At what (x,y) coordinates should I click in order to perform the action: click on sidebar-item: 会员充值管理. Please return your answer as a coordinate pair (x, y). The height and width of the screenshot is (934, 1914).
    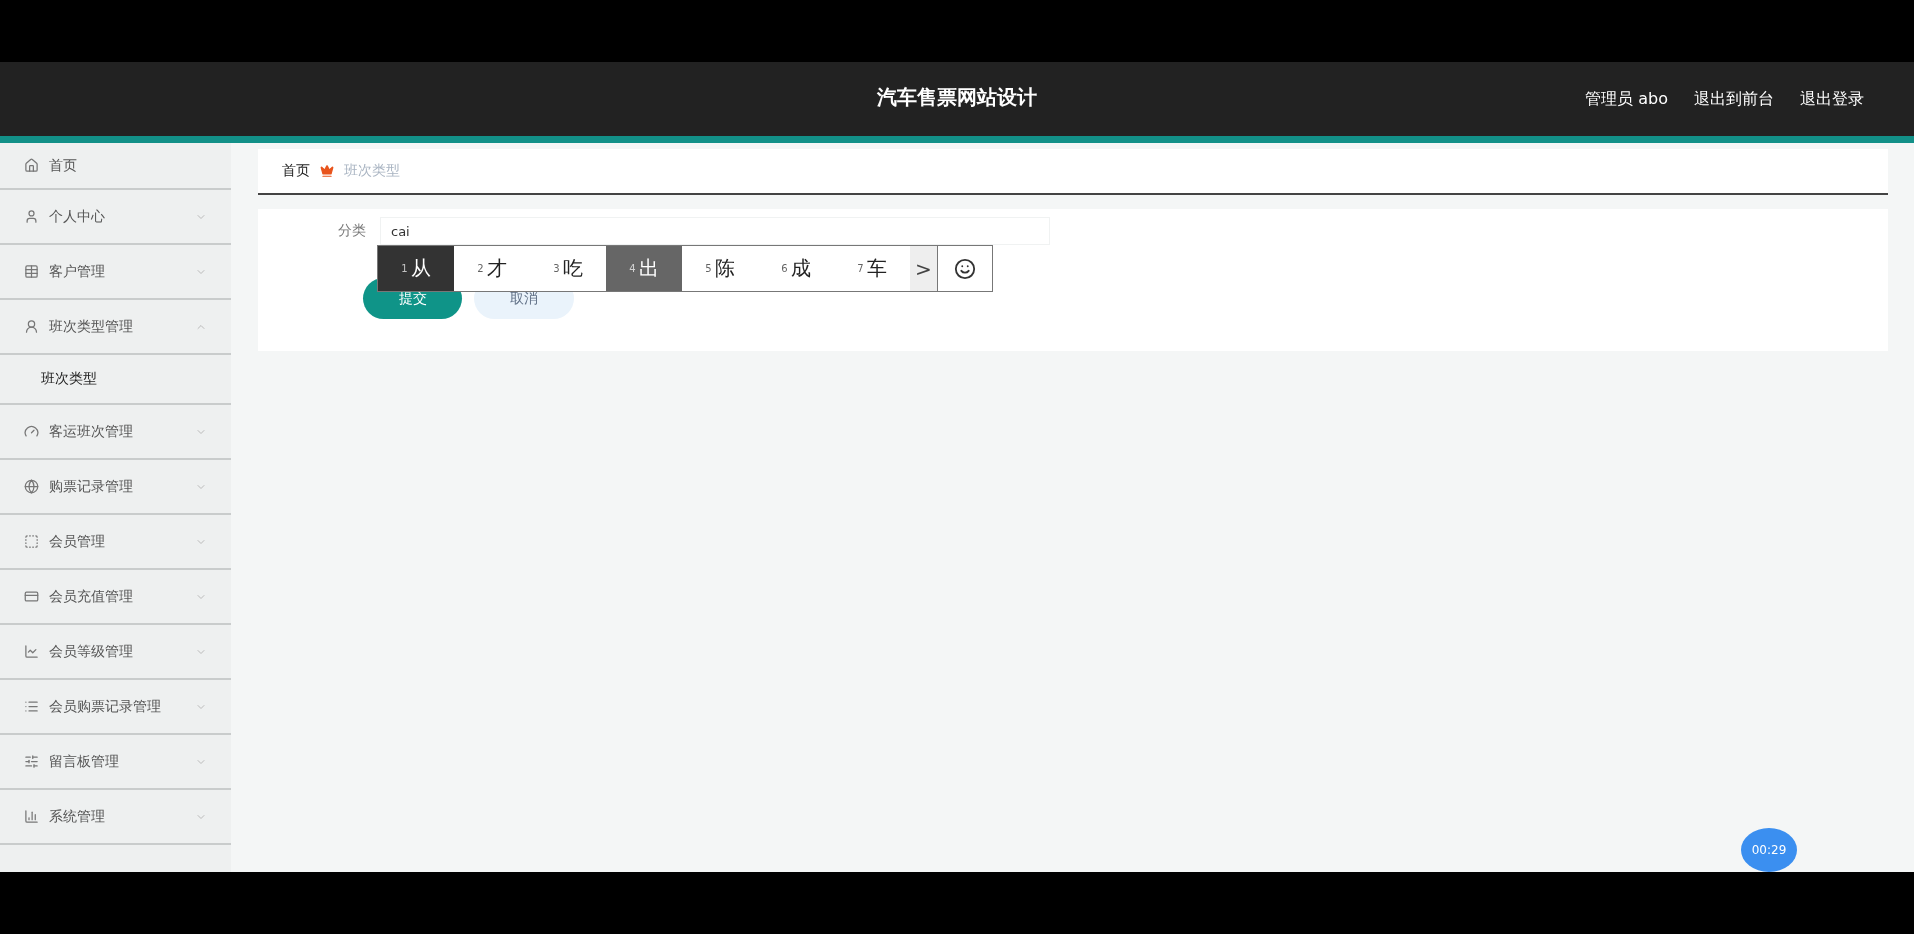
    Looking at the image, I should click on (115, 597).